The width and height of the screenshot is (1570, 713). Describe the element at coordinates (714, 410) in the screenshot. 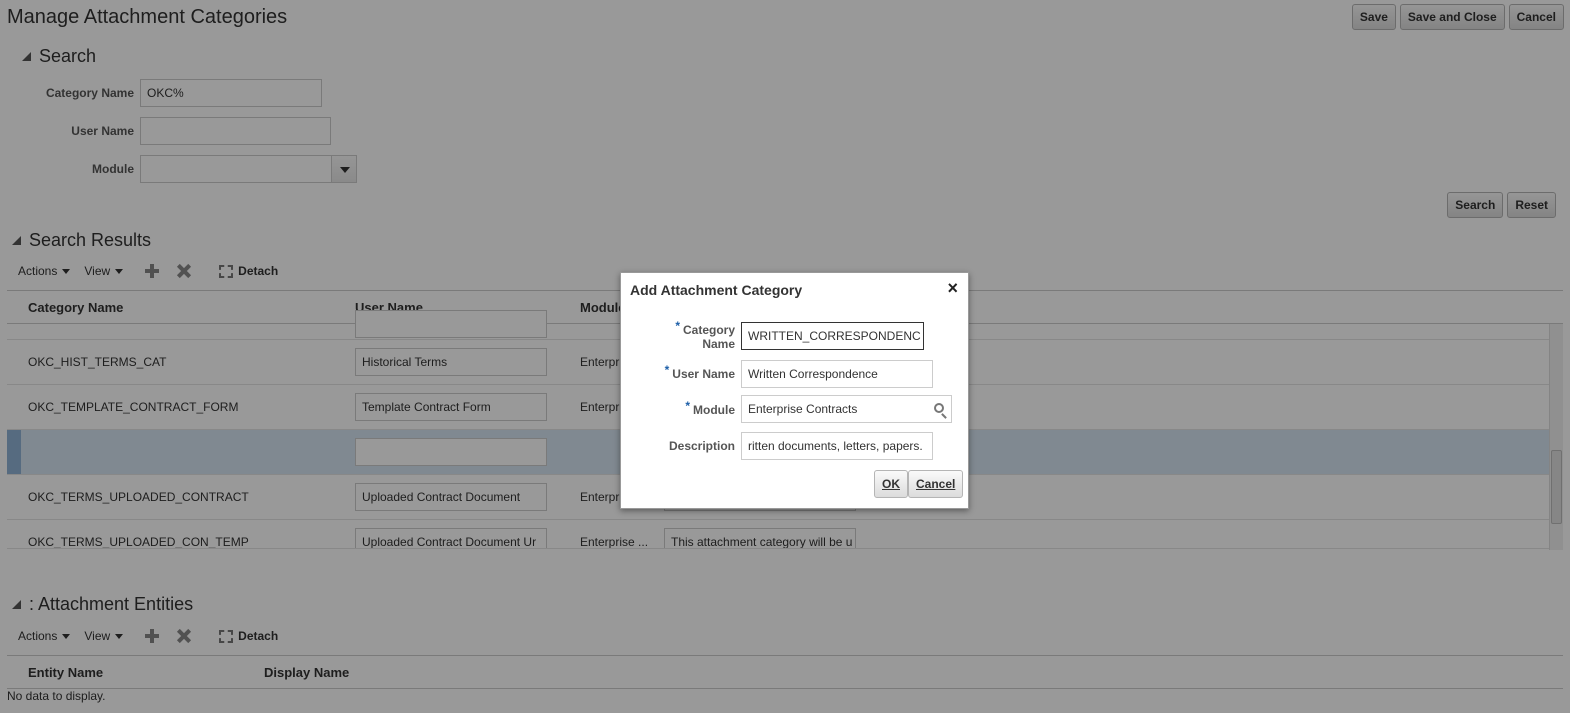

I see `module-label-text: Module` at that location.